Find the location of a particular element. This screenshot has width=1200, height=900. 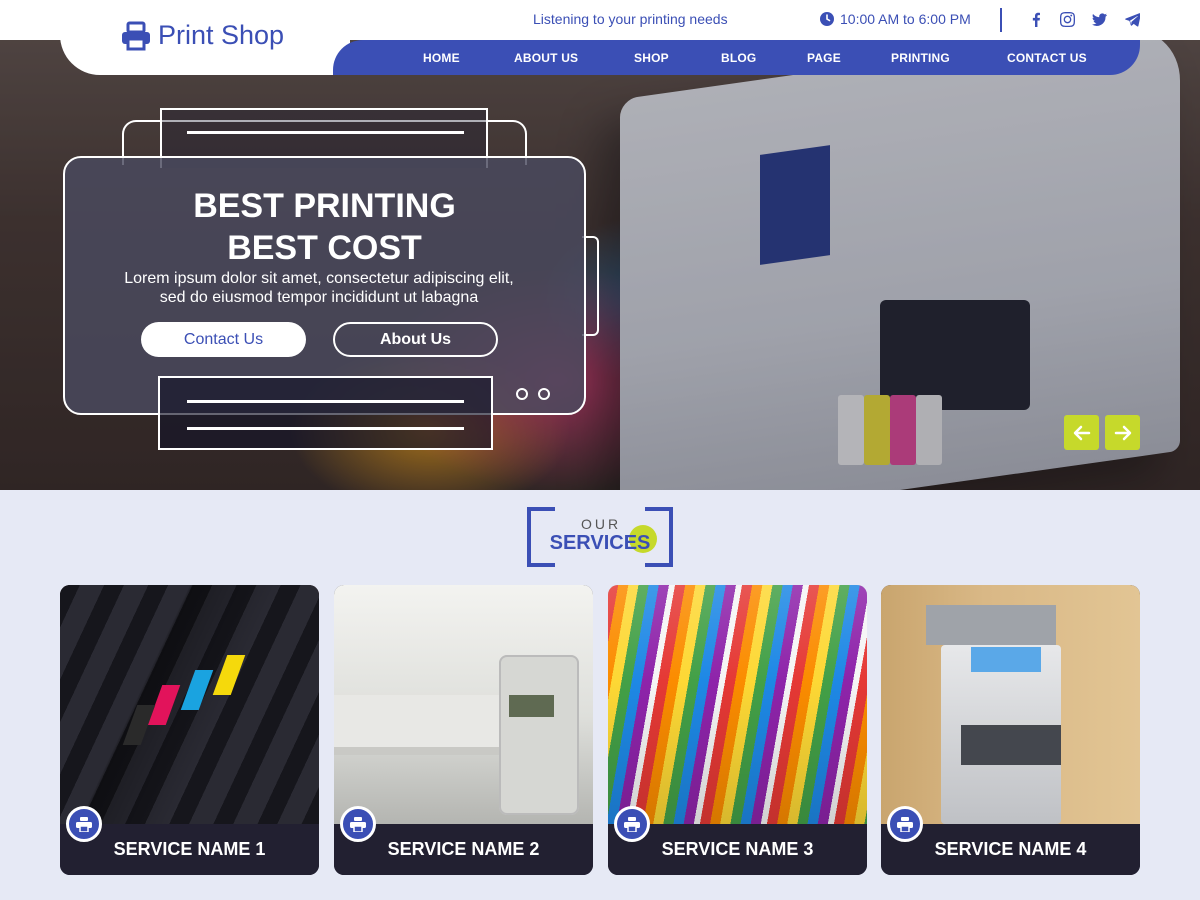

twitter-icon is located at coordinates (1099, 19).